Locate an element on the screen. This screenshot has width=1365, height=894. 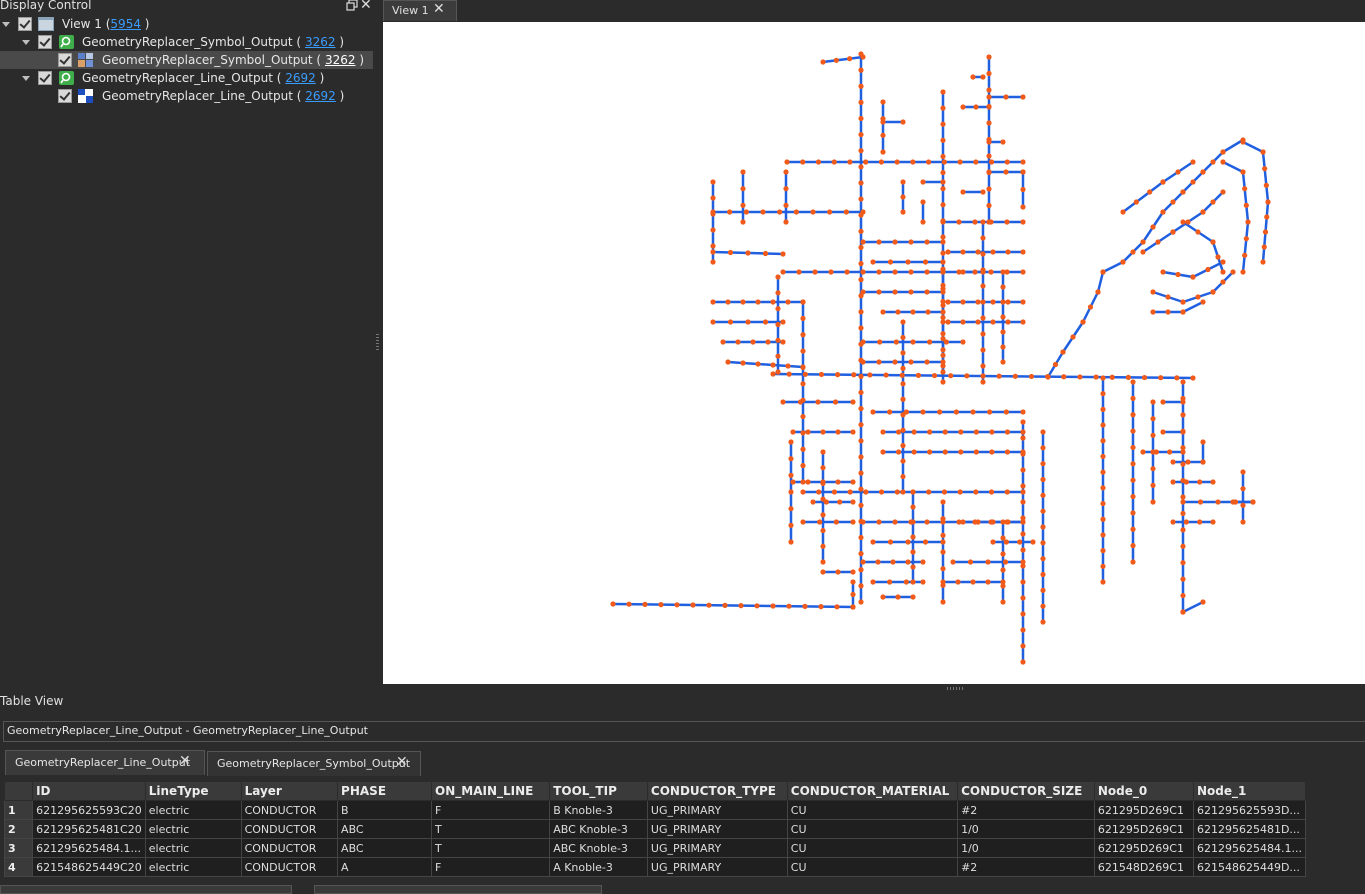
row-number: 4 is located at coordinates (18, 867).